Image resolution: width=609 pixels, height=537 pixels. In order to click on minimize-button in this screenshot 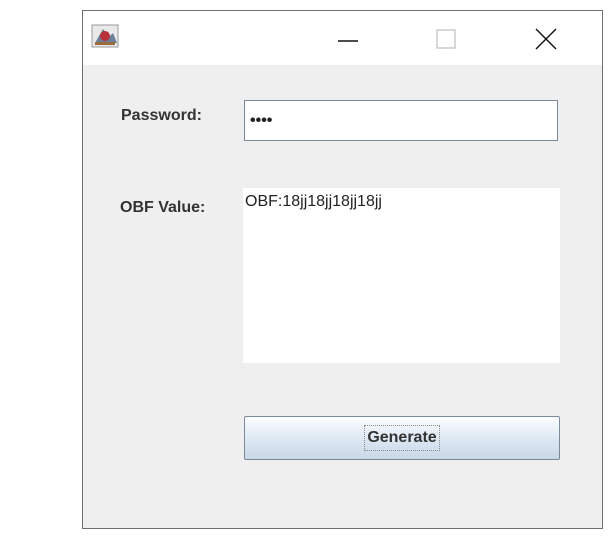, I will do `click(348, 39)`.